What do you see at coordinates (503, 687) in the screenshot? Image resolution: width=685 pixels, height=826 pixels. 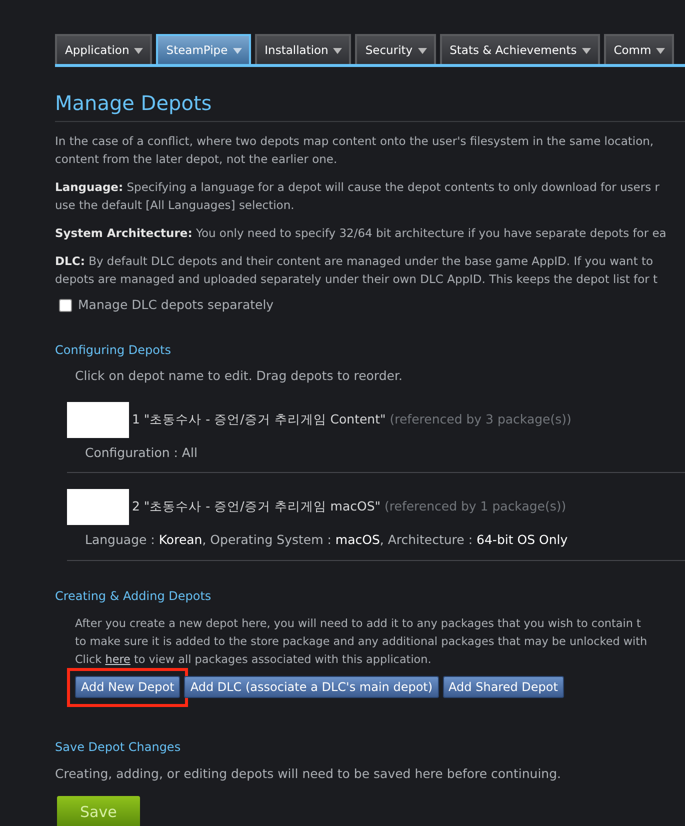 I see `add-depot-button: Add Shared Depot` at bounding box center [503, 687].